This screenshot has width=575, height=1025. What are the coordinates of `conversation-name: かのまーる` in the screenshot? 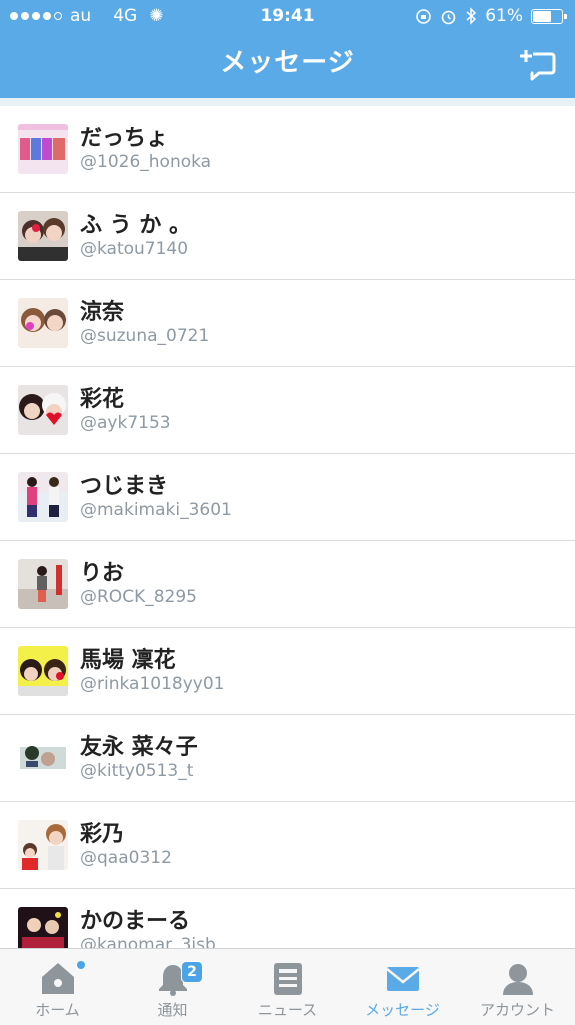 It's located at (135, 921).